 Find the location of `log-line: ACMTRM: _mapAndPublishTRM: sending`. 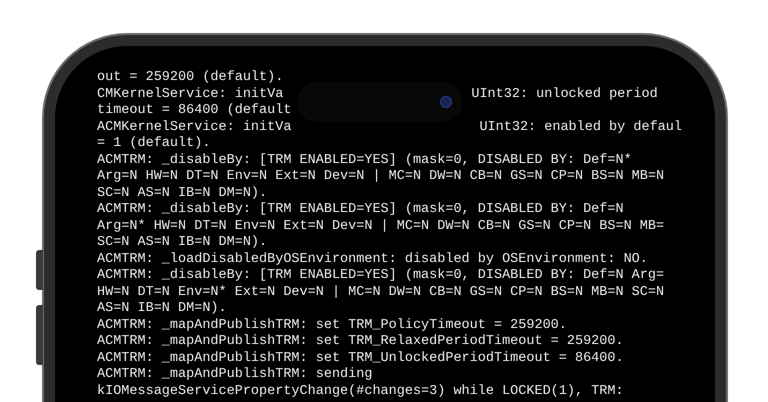

log-line: ACMTRM: _mapAndPublishTRM: sending is located at coordinates (234, 375).